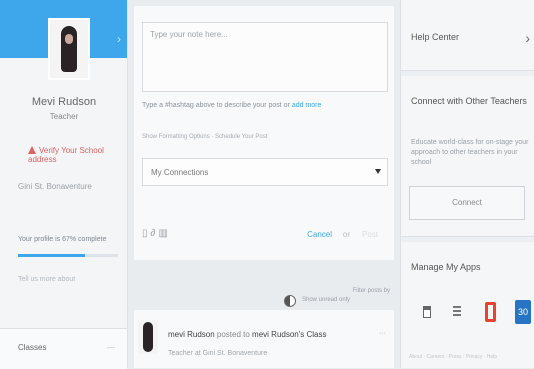  Describe the element at coordinates (378, 171) in the screenshot. I see `caret-down-icon` at that location.